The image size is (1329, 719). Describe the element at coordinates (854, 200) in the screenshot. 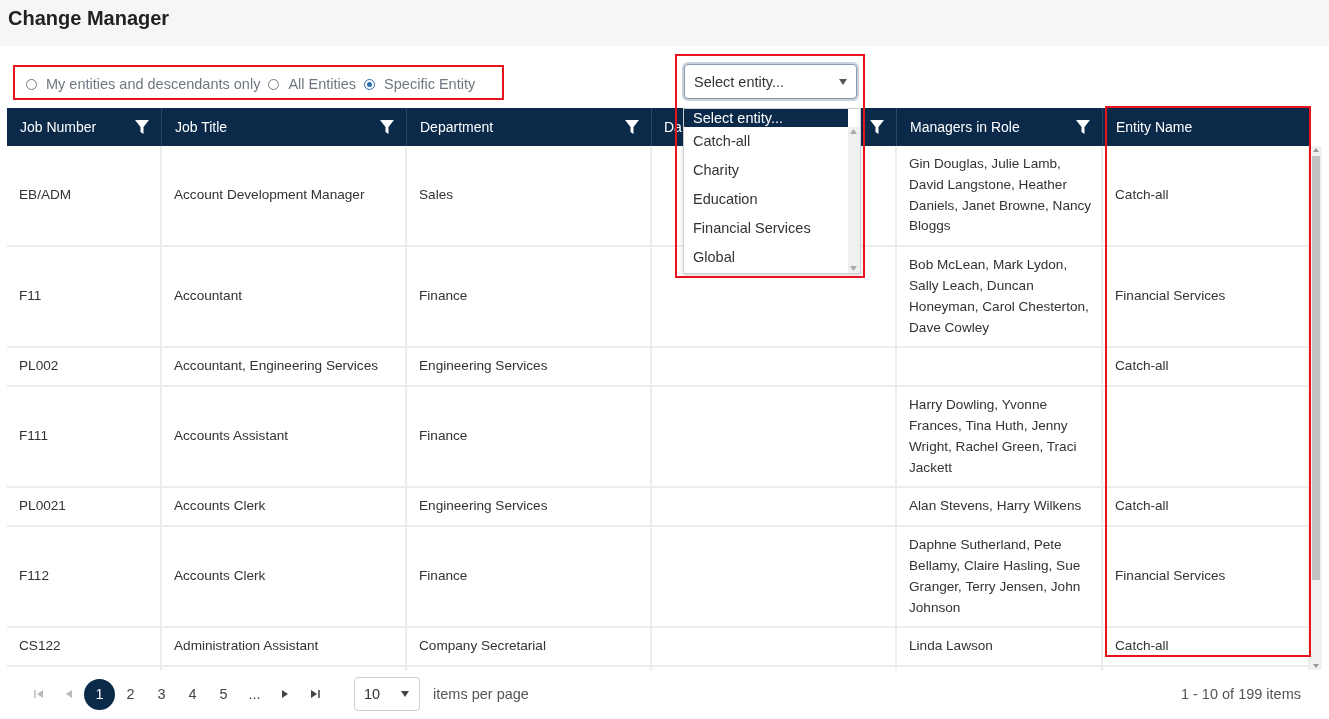

I see `scrollbar` at that location.